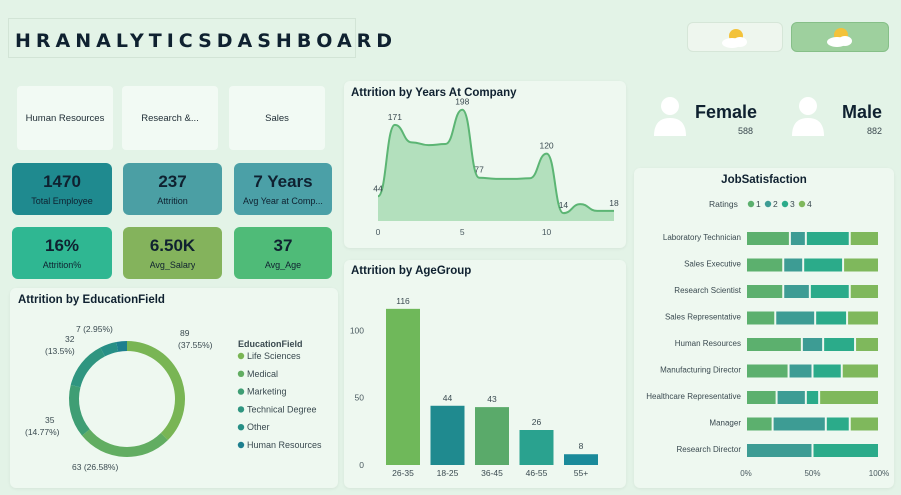  What do you see at coordinates (462, 102) in the screenshot?
I see `data-label: 198` at bounding box center [462, 102].